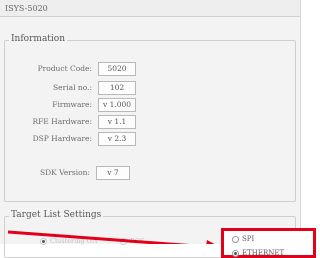 This screenshot has width=320, height=258. I want to click on sdk-version-label: SDK Version:, so click(64, 172).